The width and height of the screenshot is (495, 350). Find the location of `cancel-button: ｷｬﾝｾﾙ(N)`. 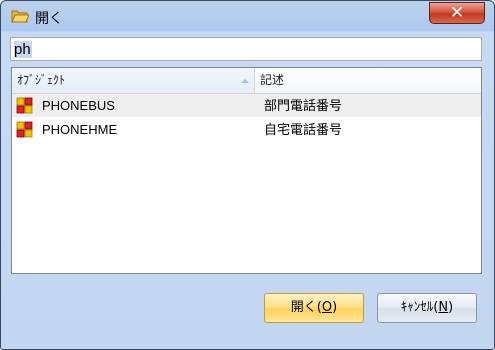

cancel-button: ｷｬﾝｾﾙ(N) is located at coordinates (427, 308).